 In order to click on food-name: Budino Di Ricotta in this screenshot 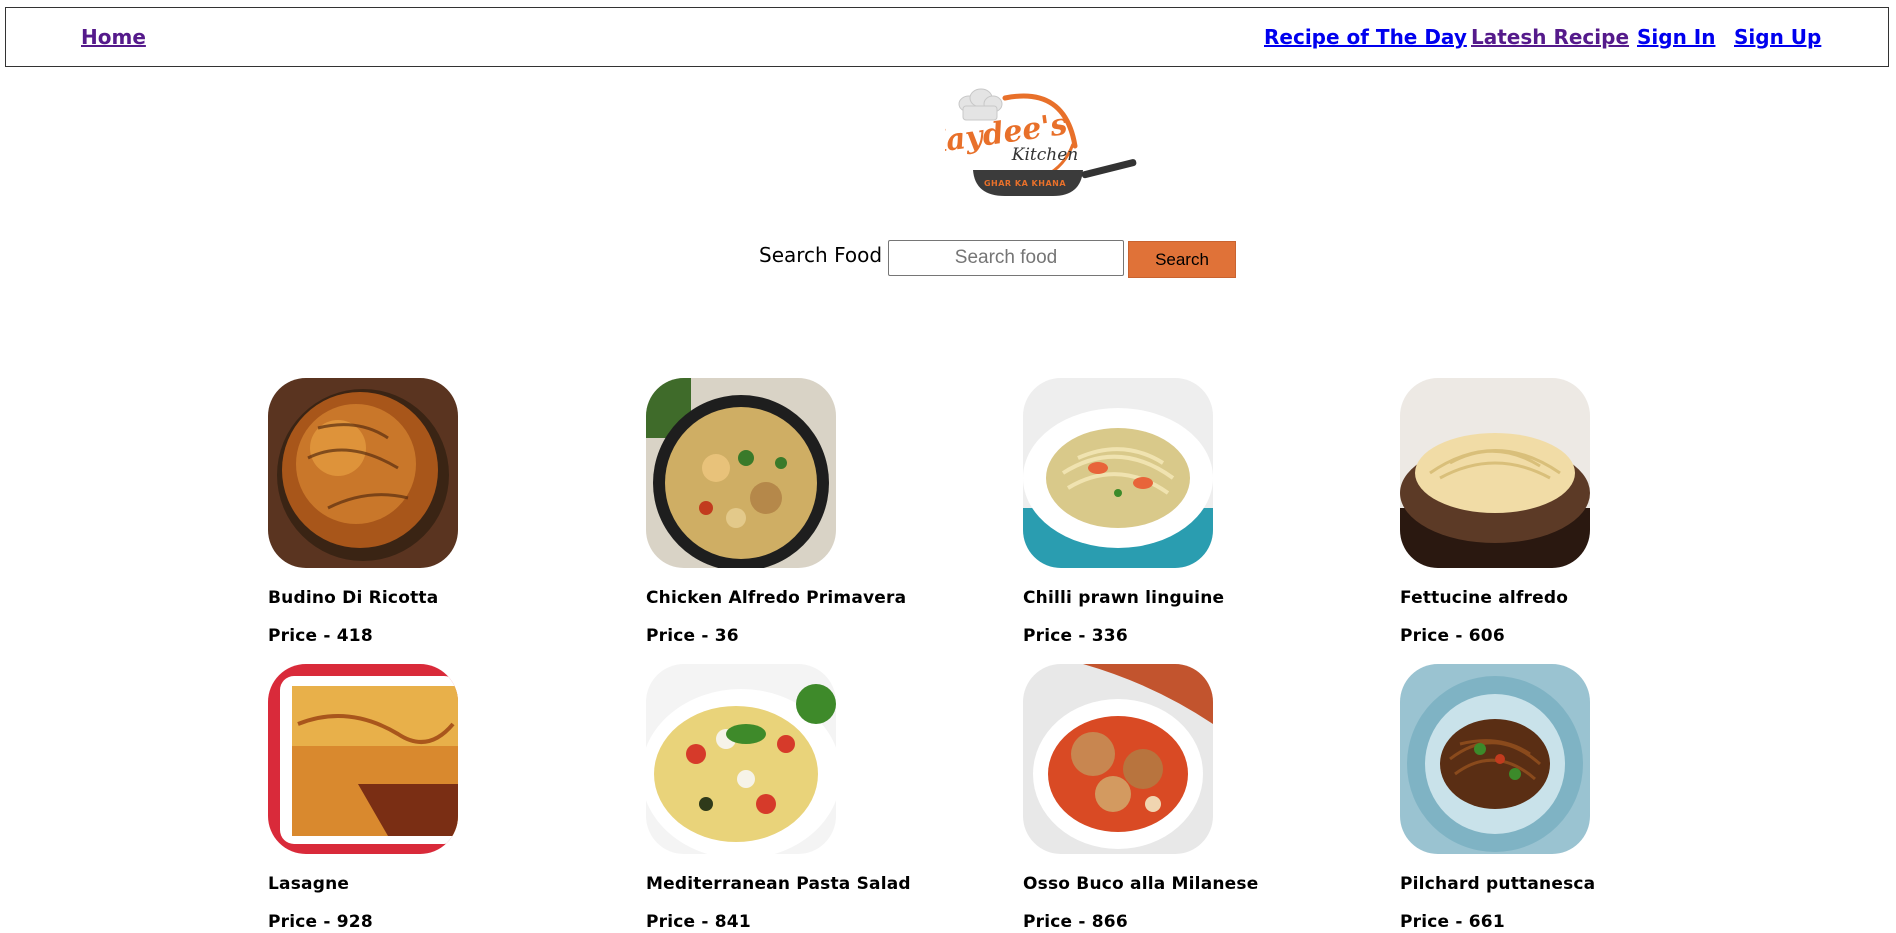, I will do `click(353, 598)`.